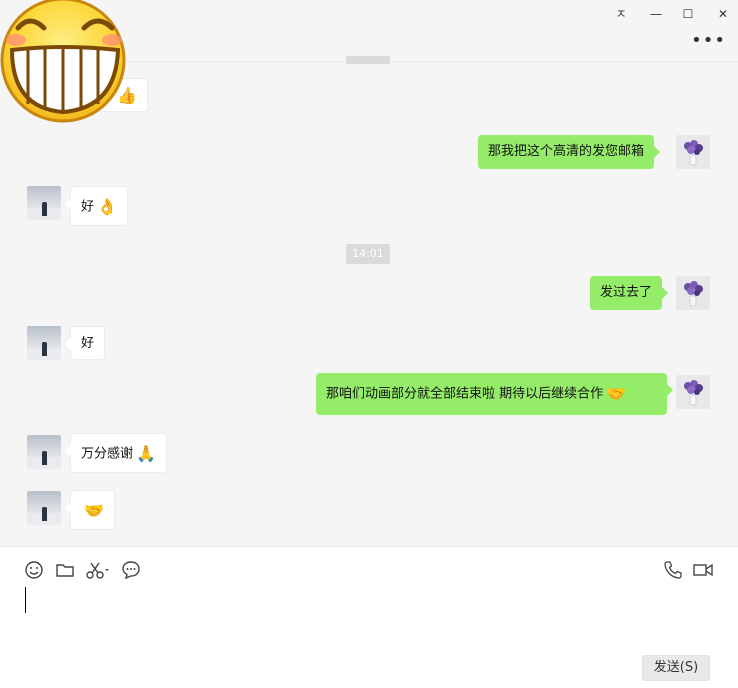 This screenshot has width=738, height=688. What do you see at coordinates (673, 570) in the screenshot?
I see `phone-icon` at bounding box center [673, 570].